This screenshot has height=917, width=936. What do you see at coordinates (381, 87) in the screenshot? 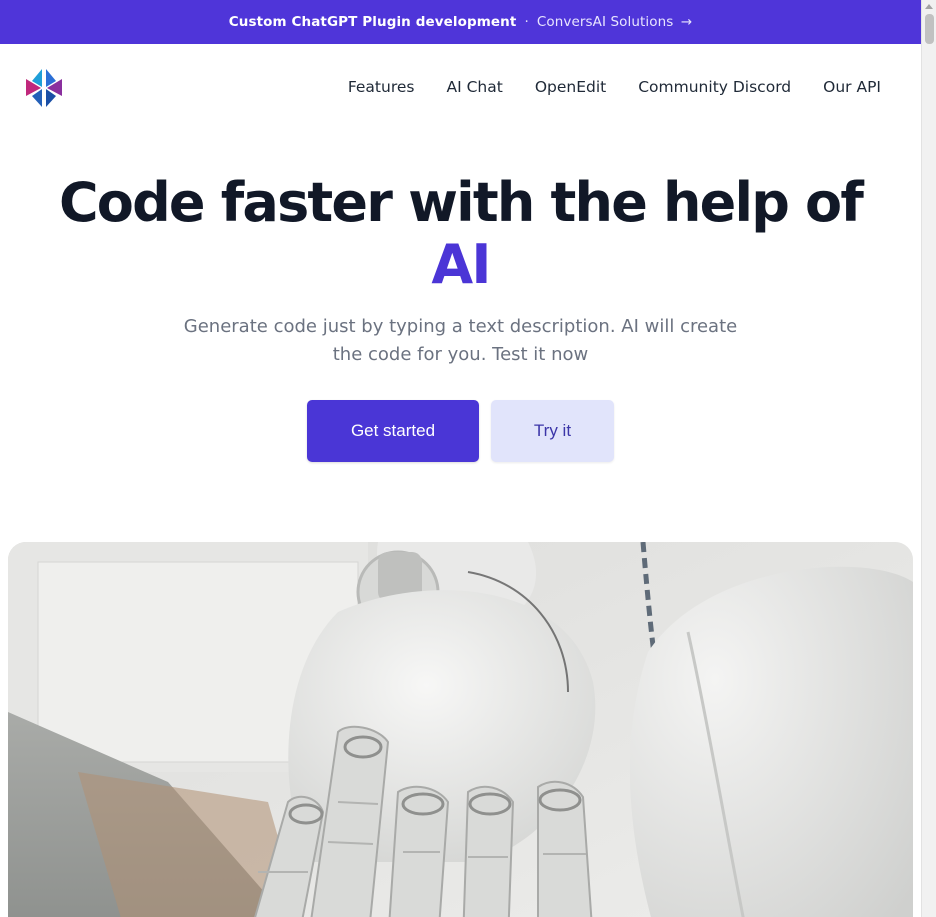
I see `nav-link-features: Features` at bounding box center [381, 87].